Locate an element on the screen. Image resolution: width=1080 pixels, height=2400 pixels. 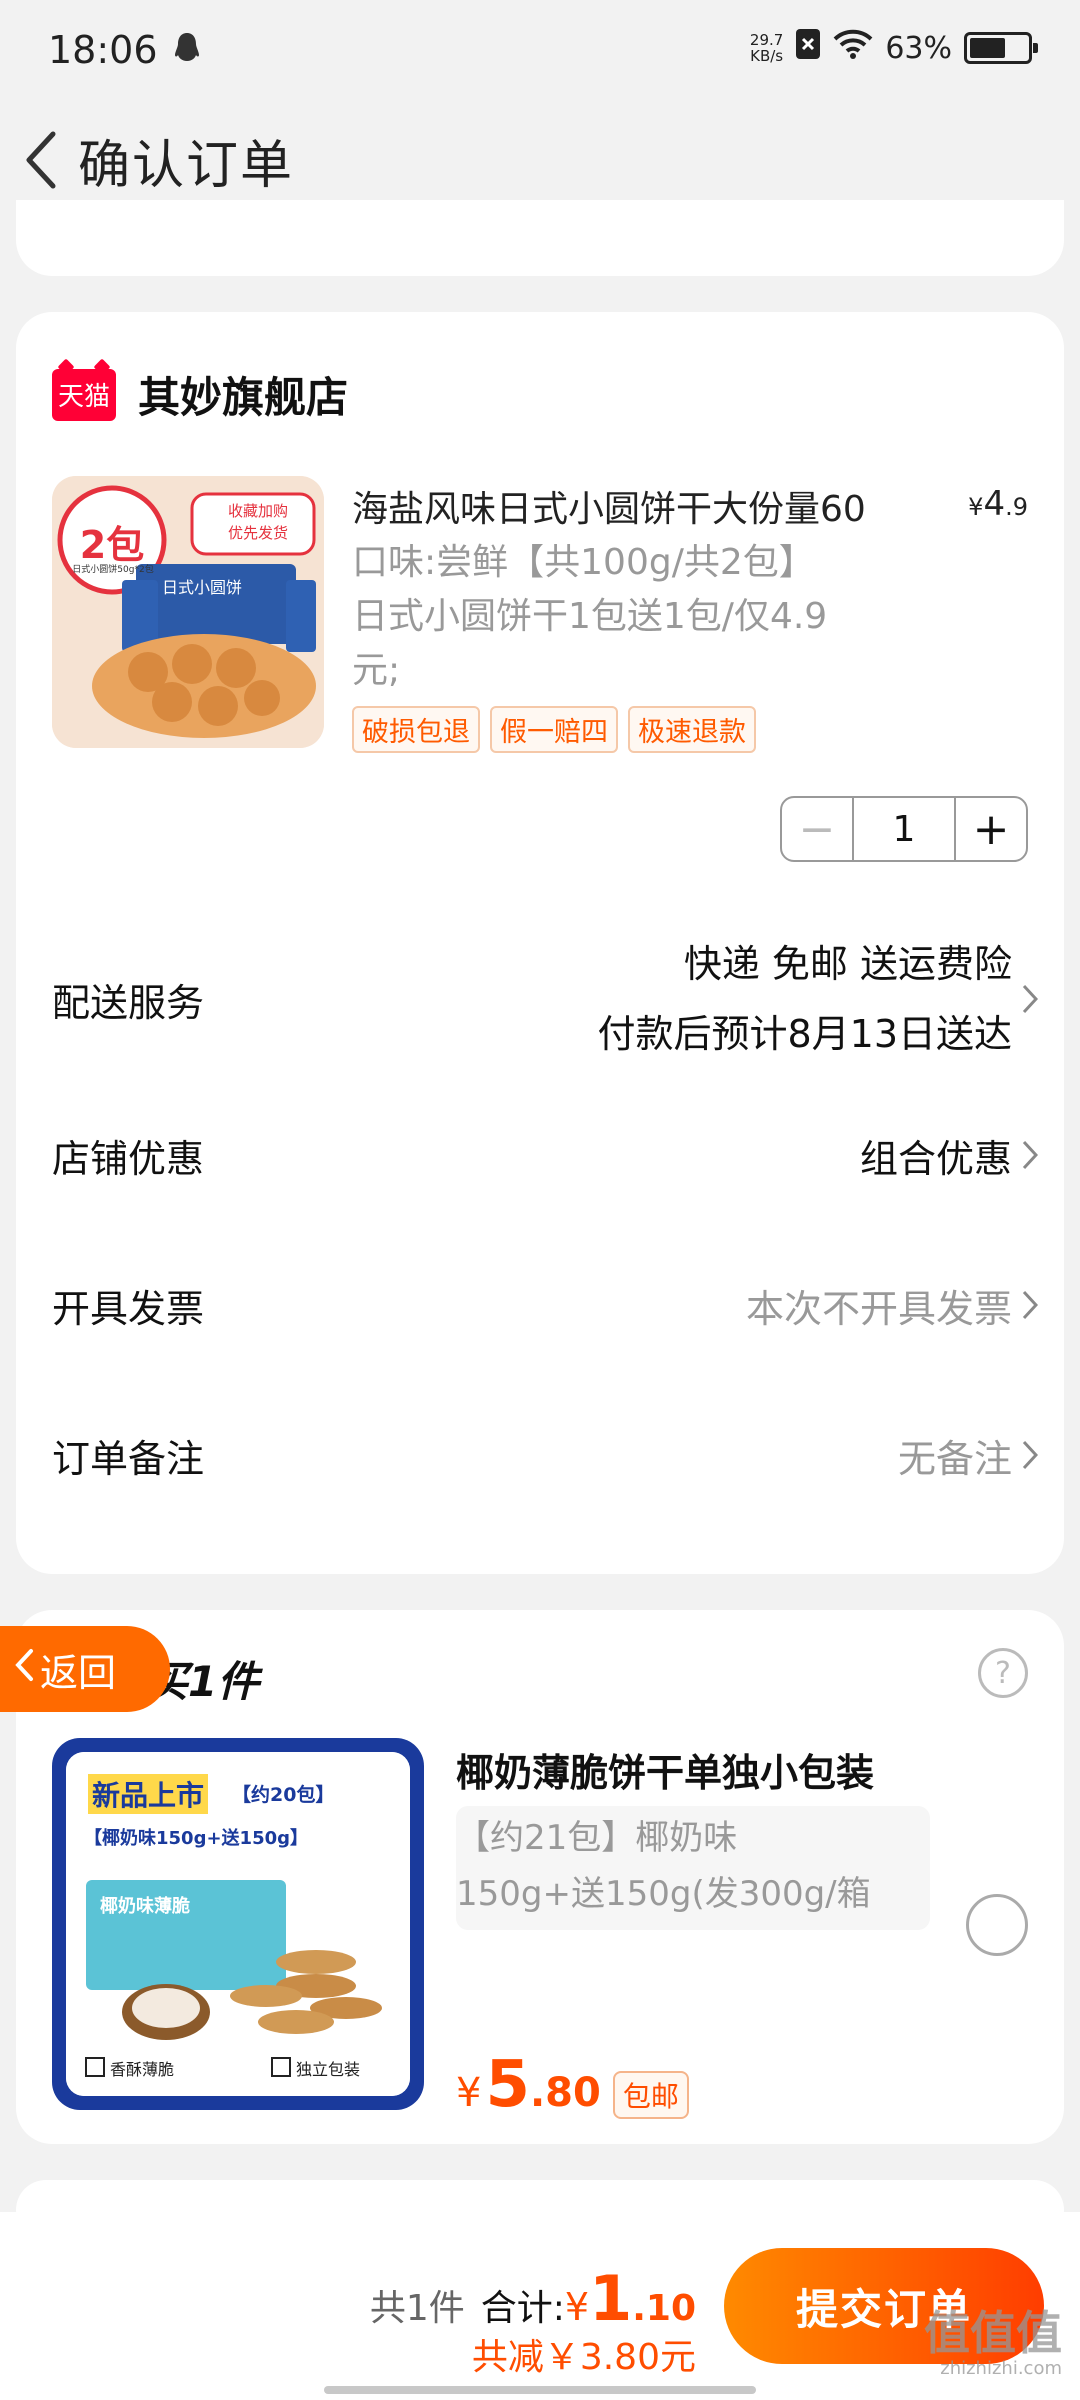
rec-image-promo: 【椰奶味150g+送150g】 is located at coordinates (196, 1838).